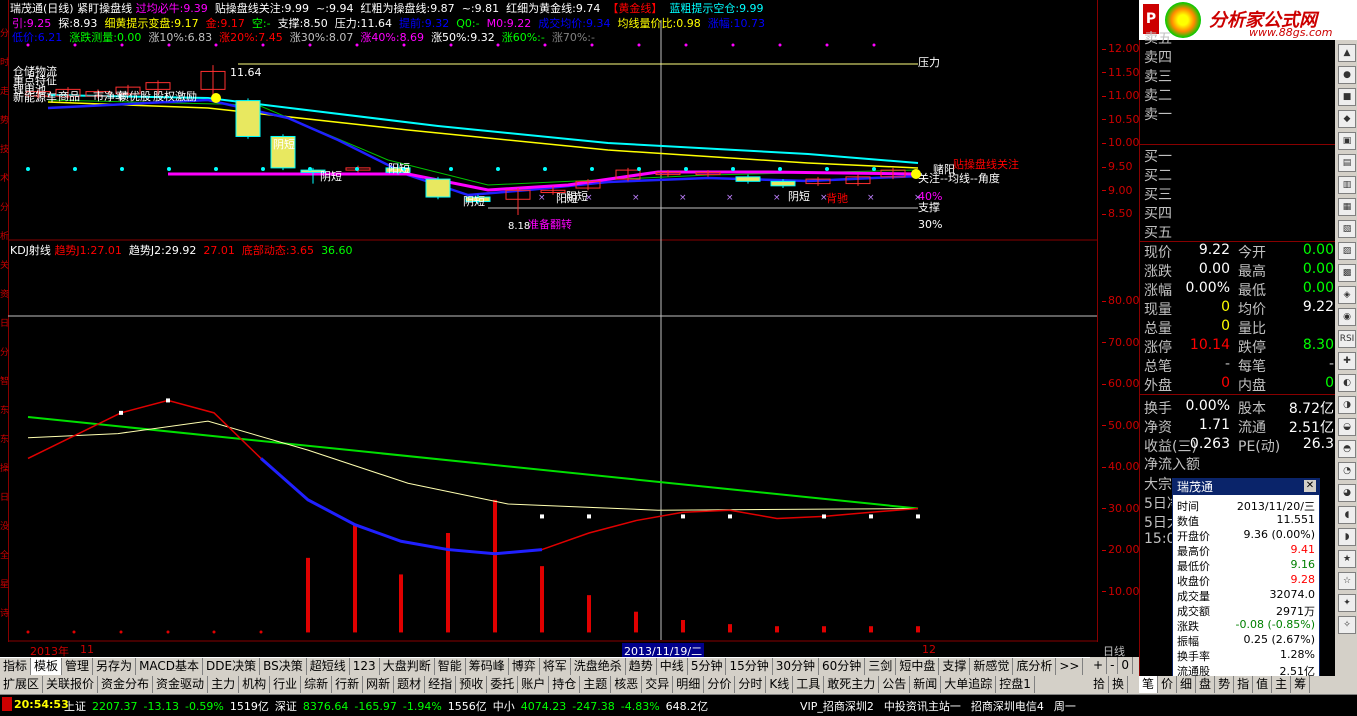  What do you see at coordinates (1347, 185) in the screenshot?
I see `toolbar-icon: ▥` at bounding box center [1347, 185].